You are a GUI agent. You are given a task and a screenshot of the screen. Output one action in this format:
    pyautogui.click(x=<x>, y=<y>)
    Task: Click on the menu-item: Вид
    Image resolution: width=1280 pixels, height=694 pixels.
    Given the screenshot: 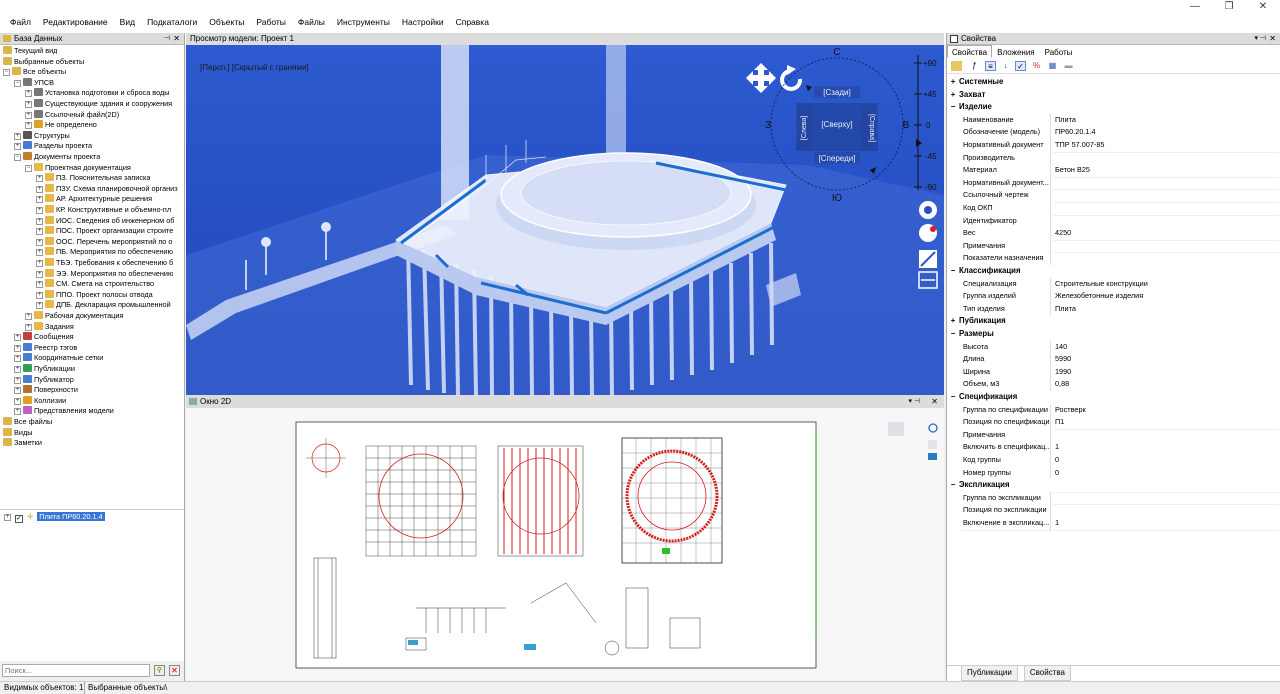 What is the action you would take?
    pyautogui.click(x=127, y=22)
    